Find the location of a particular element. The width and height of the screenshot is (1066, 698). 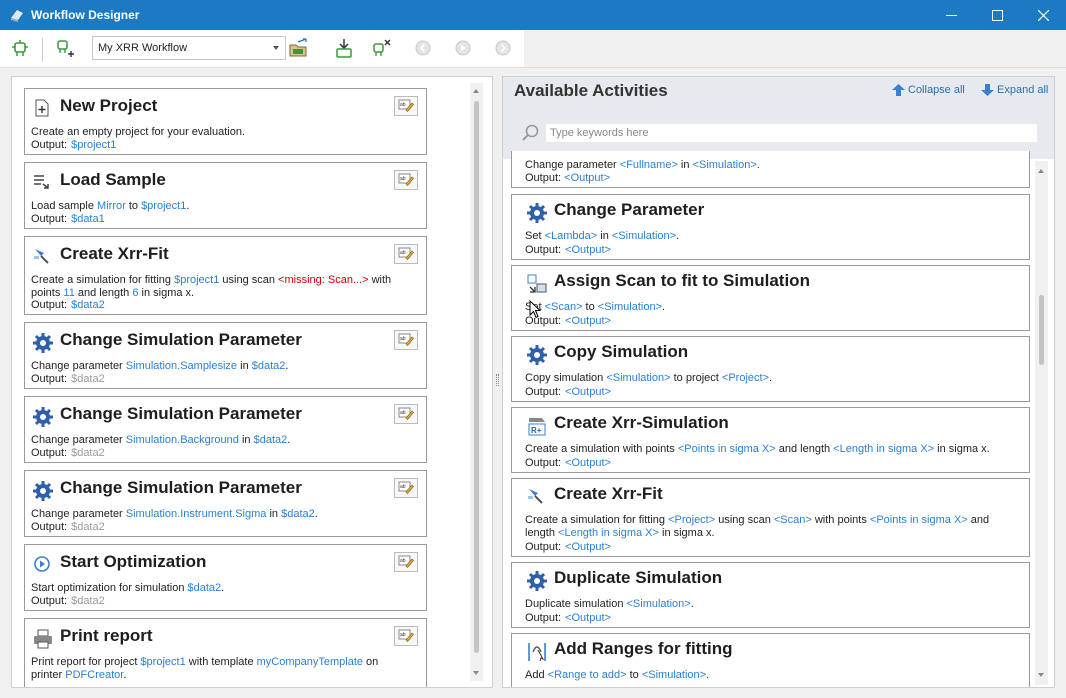

parameter-link: Simulation.Background is located at coordinates (182, 440).